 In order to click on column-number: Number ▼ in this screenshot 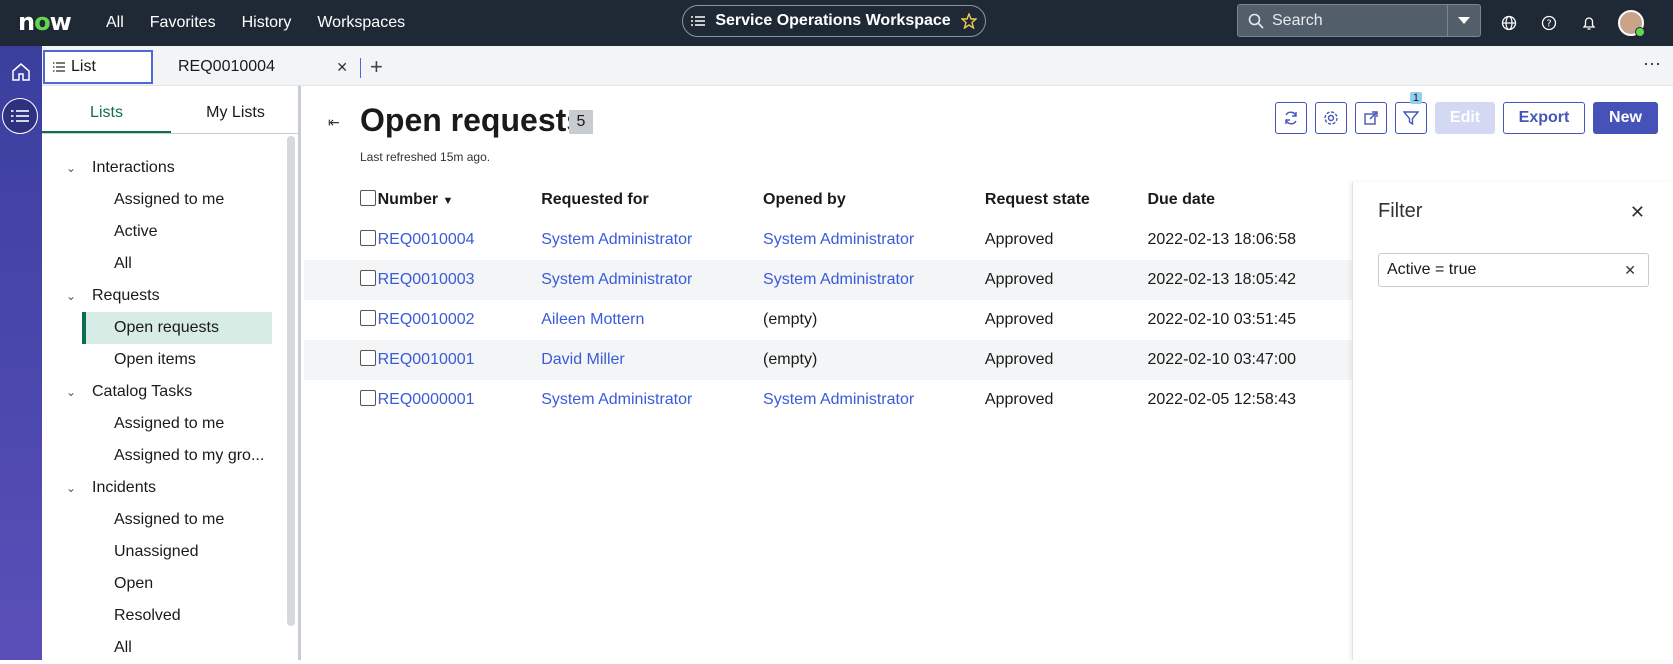, I will do `click(460, 200)`.